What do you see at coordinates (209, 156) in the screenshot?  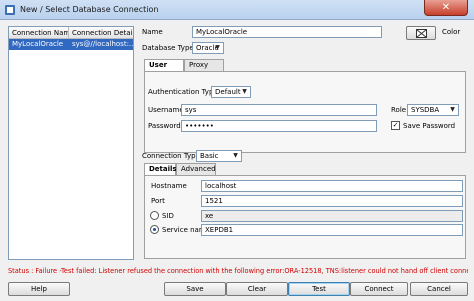 I see `connection-type-value: Basic` at bounding box center [209, 156].